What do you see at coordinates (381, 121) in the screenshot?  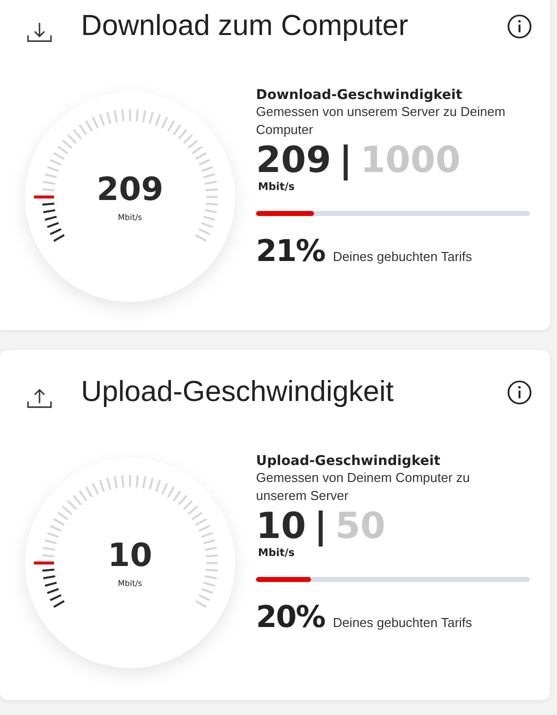 I see `speed-description: Gemessen von unserem Server zu Deinem Computer` at bounding box center [381, 121].